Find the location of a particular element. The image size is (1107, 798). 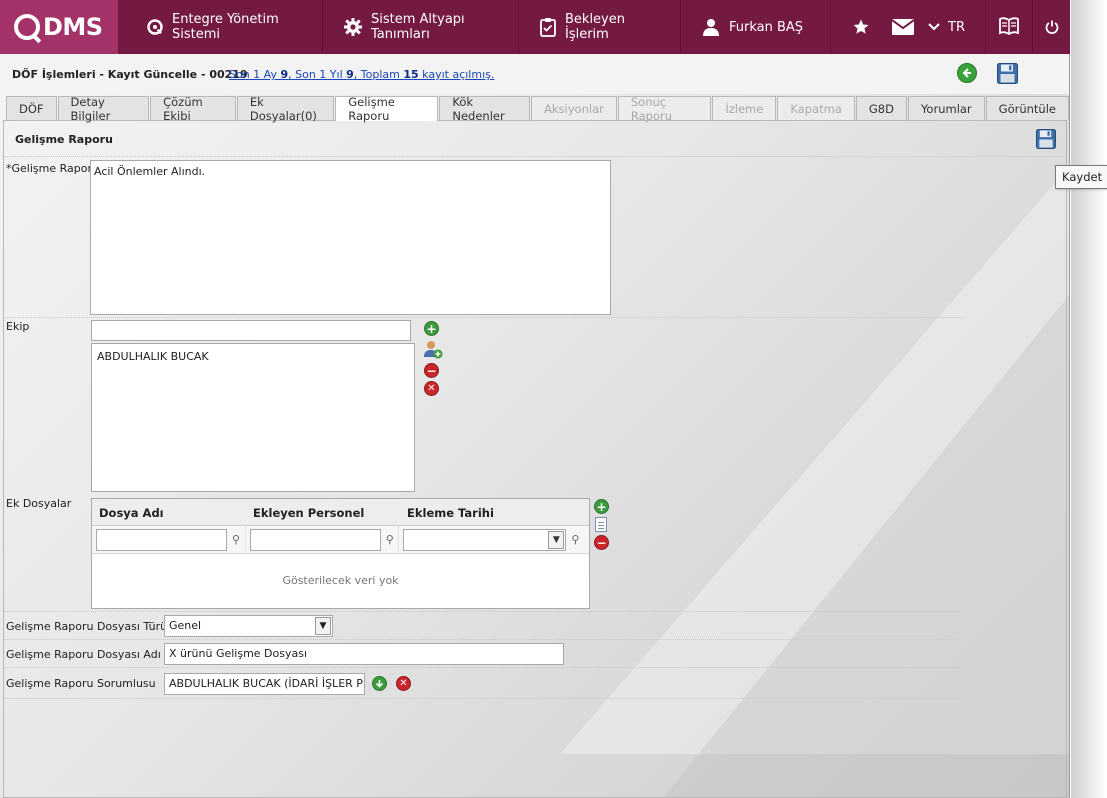

team-label: Ekip is located at coordinates (18, 326).